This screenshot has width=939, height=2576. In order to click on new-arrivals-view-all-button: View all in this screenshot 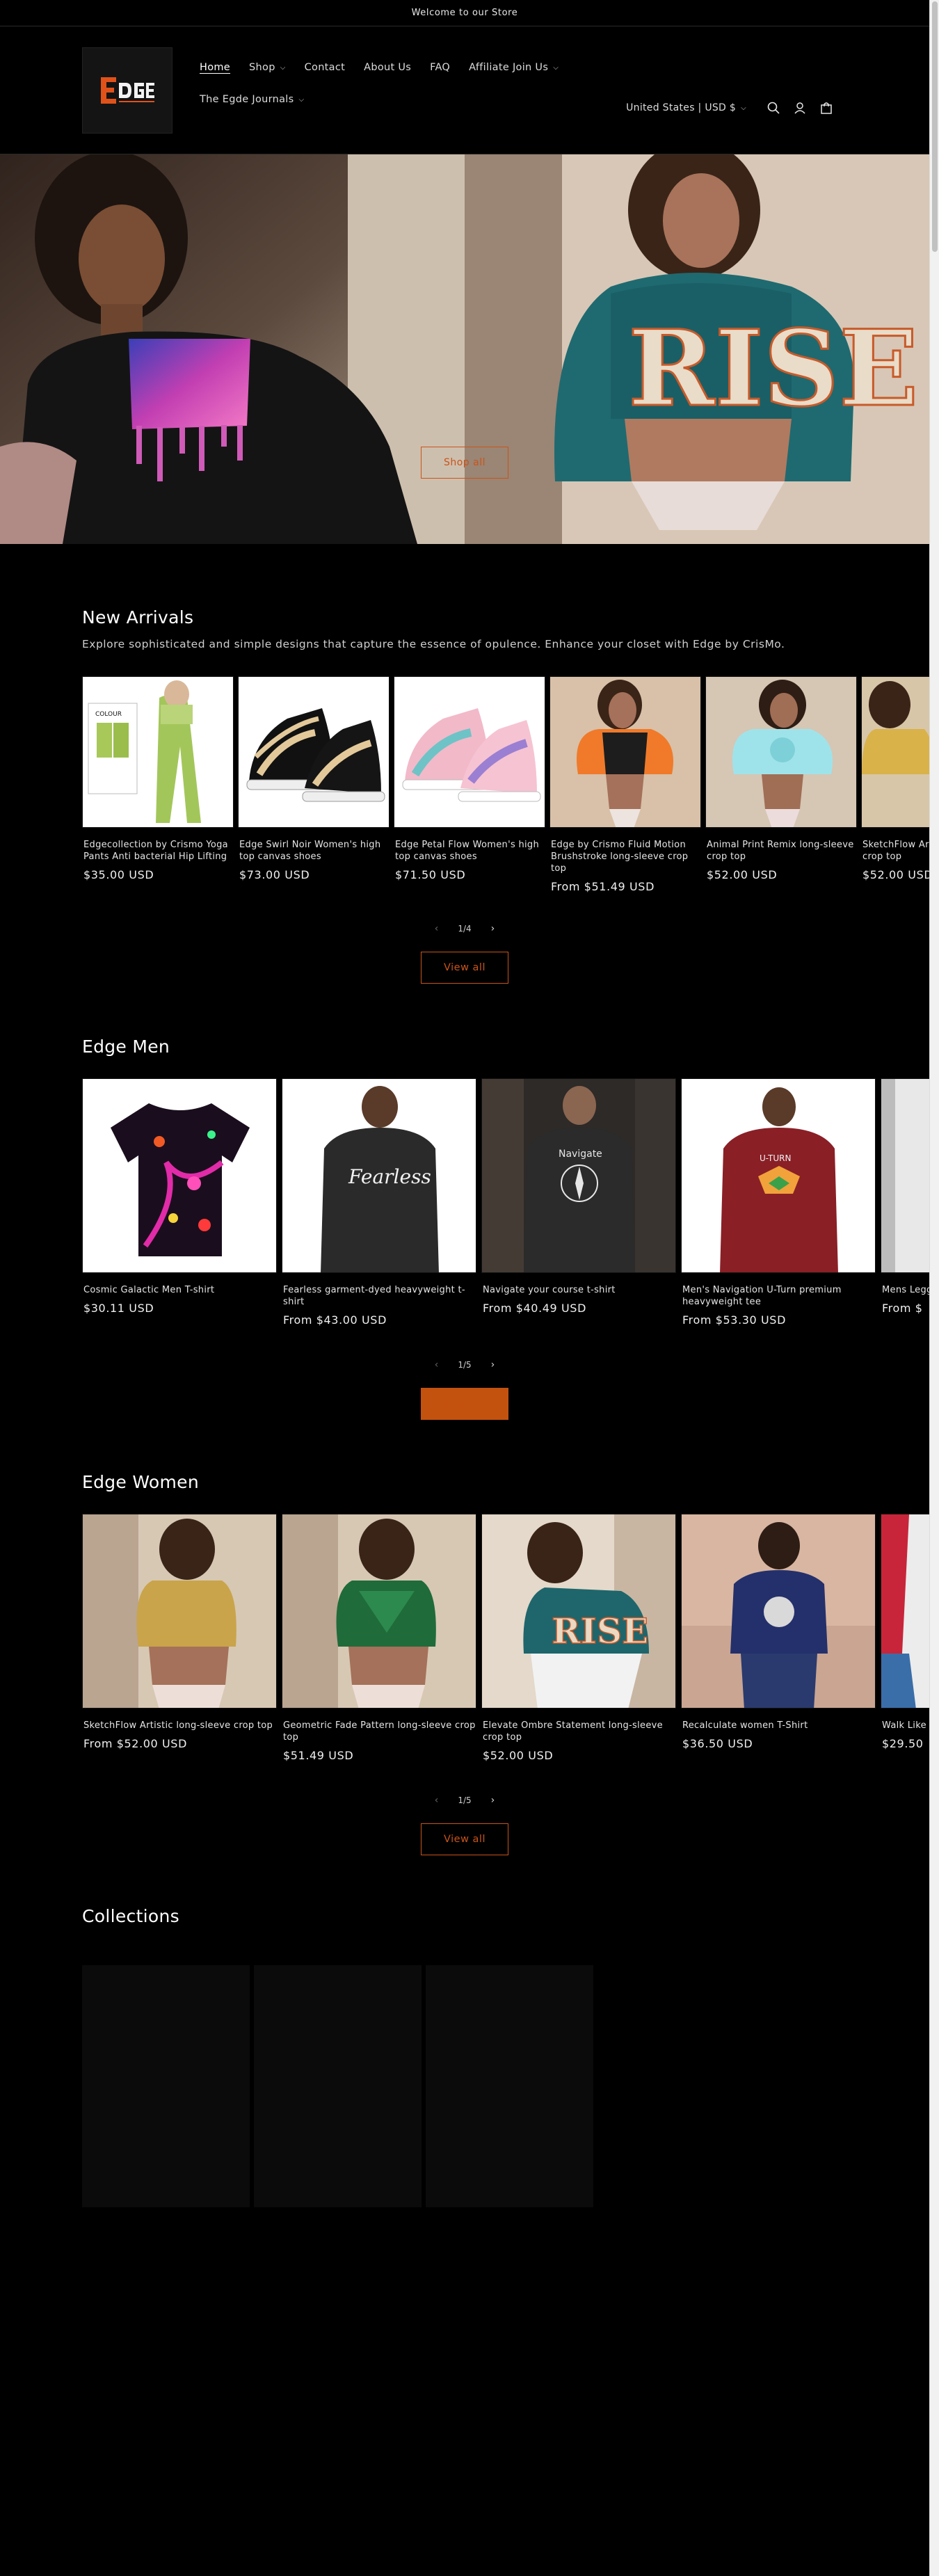, I will do `click(465, 968)`.